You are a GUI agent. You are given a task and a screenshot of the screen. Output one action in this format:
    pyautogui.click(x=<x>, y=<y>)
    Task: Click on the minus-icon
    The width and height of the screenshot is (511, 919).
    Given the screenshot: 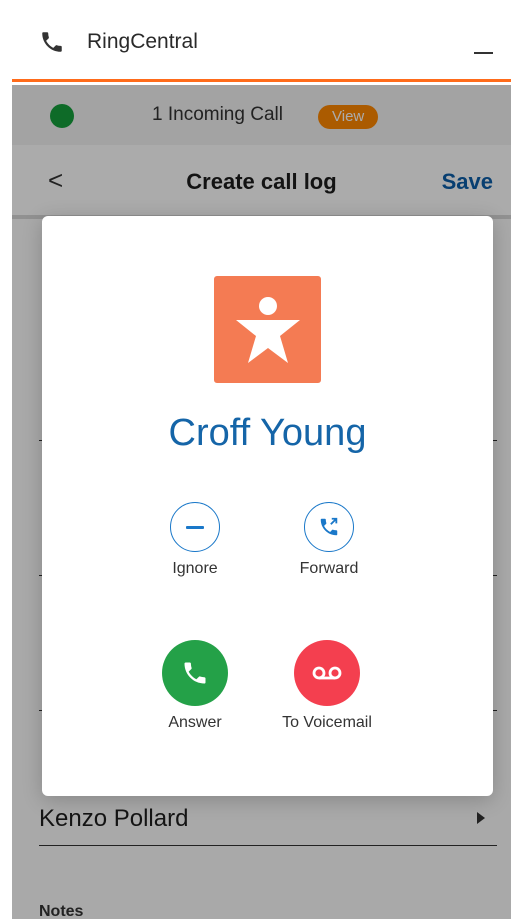 What is the action you would take?
    pyautogui.click(x=195, y=527)
    